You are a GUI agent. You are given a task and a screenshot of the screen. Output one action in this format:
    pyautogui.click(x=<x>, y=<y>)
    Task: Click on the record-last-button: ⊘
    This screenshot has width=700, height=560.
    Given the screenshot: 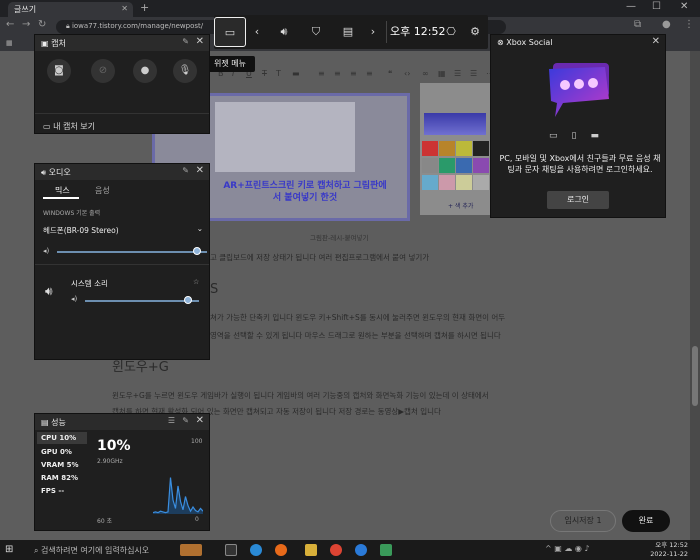 What is the action you would take?
    pyautogui.click(x=103, y=71)
    